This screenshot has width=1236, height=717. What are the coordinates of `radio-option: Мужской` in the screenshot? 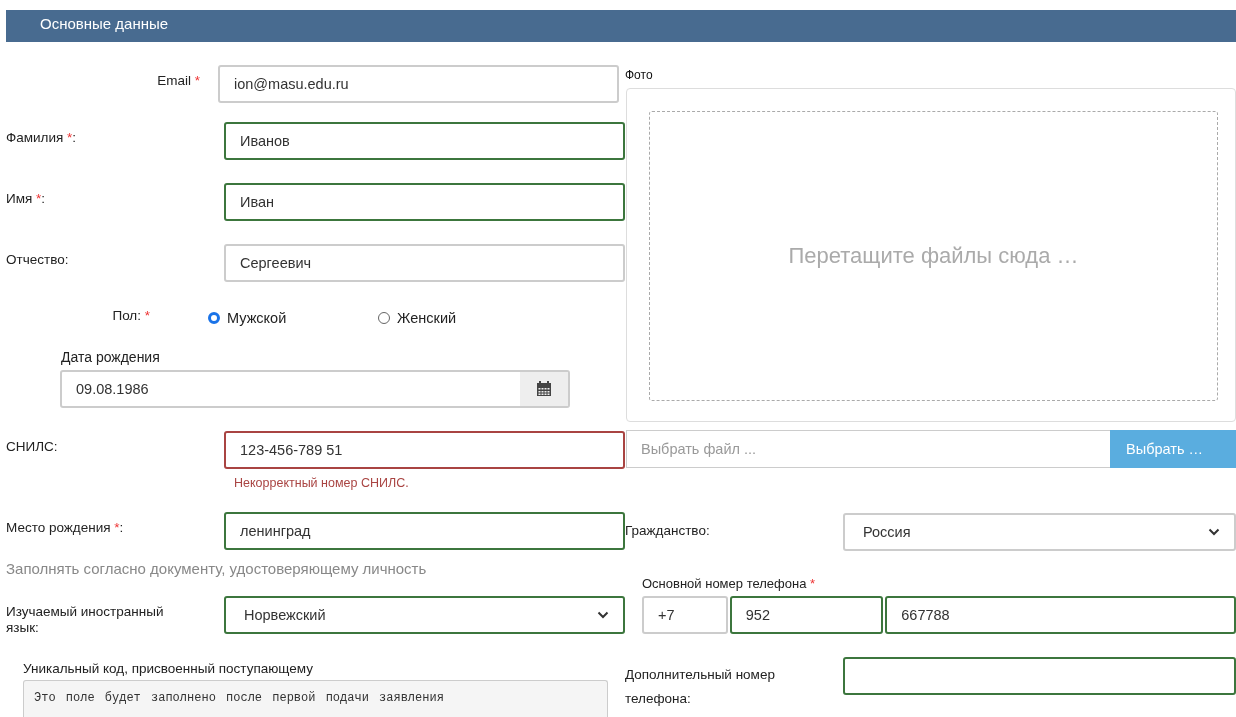 It's located at (293, 317).